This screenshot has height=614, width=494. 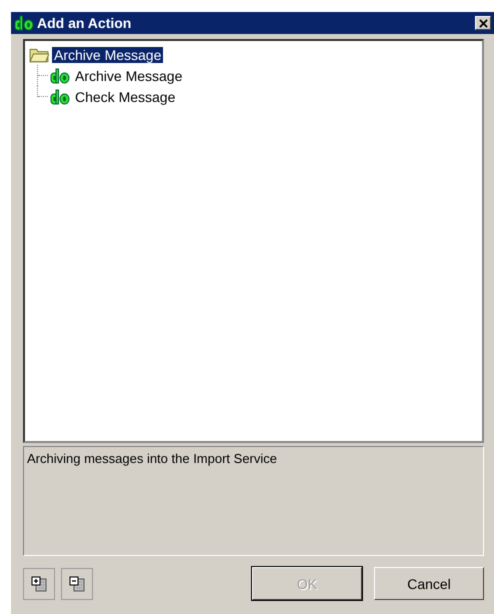 I want to click on close-icon, so click(x=483, y=23).